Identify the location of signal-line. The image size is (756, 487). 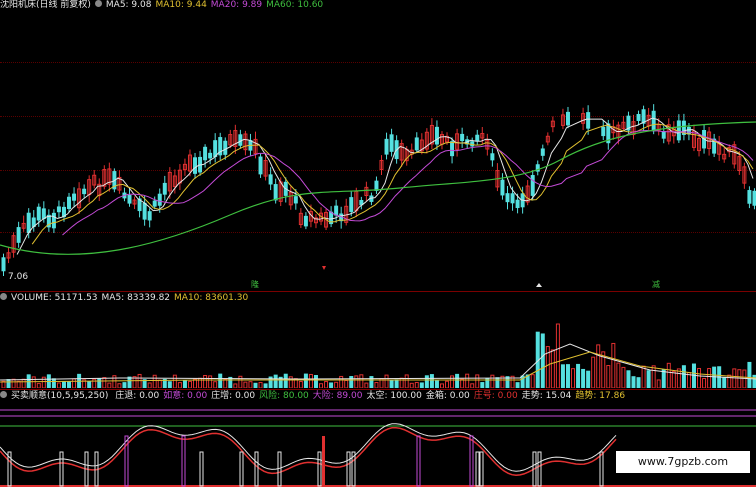
(308, 451).